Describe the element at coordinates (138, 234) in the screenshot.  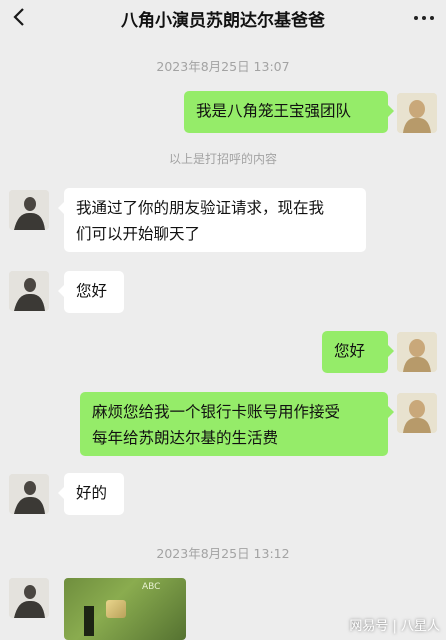
I see `message-text-line: 们可以开始聊天了` at that location.